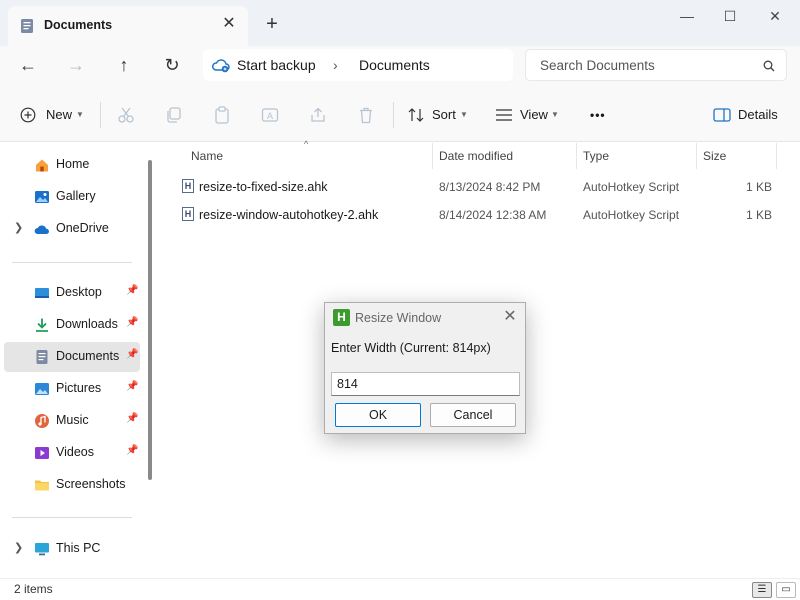 The image size is (800, 600). What do you see at coordinates (775, 16) in the screenshot?
I see `close-window-button: ✕` at bounding box center [775, 16].